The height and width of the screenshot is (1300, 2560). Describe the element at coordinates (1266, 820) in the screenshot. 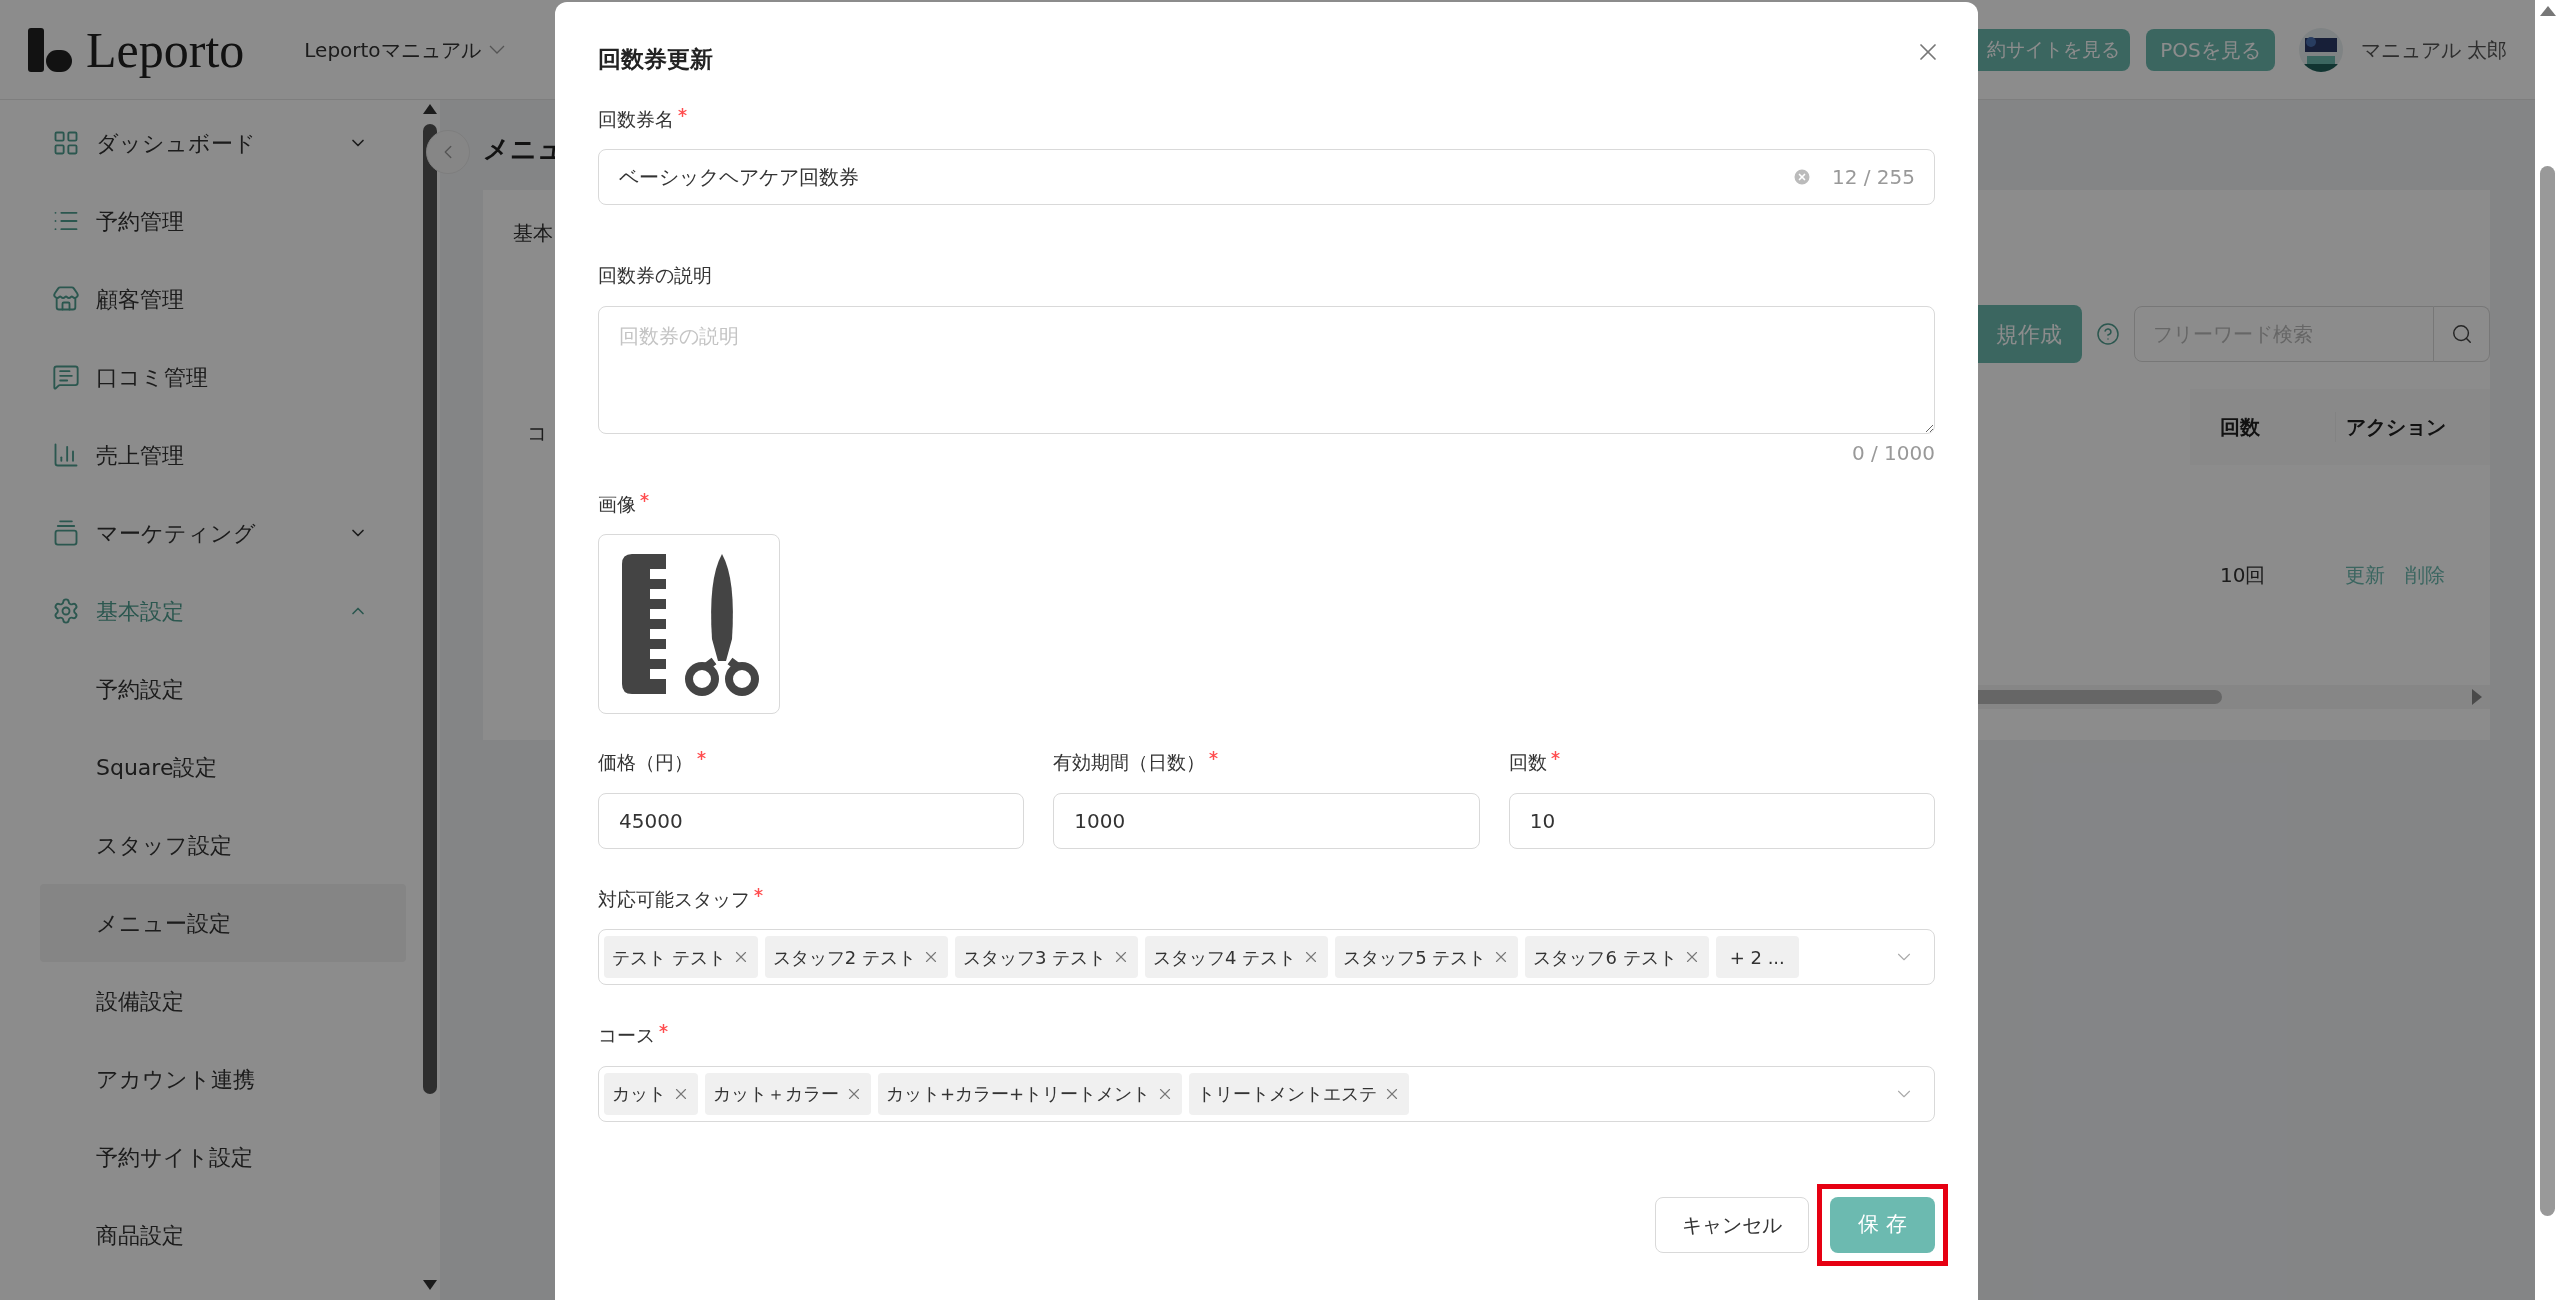

I see `number-field: 1000` at that location.